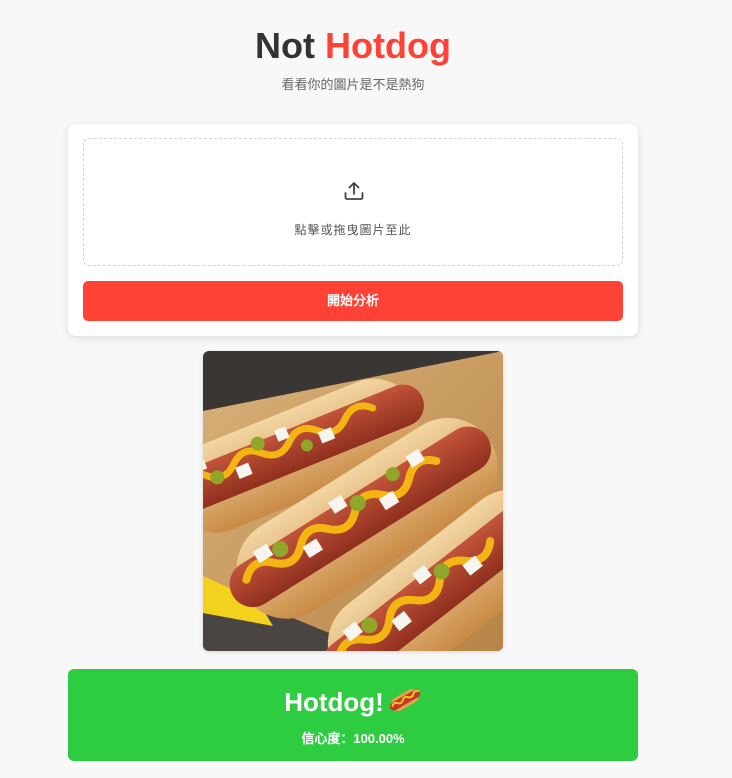 This screenshot has width=732, height=778. I want to click on page-subtitle: 看看你的圖片是不是熱狗, so click(353, 84).